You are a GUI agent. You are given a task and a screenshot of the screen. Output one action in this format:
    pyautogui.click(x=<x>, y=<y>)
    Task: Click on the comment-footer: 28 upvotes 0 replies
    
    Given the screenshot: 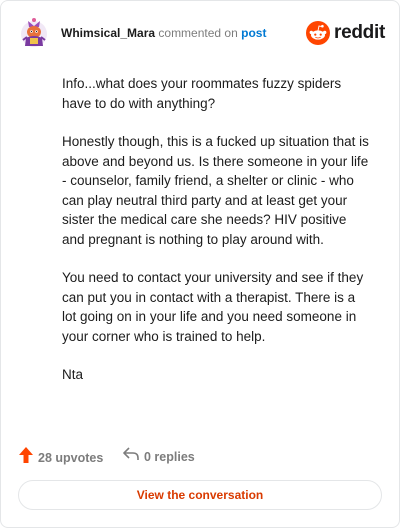 What is the action you would take?
    pyautogui.click(x=203, y=456)
    